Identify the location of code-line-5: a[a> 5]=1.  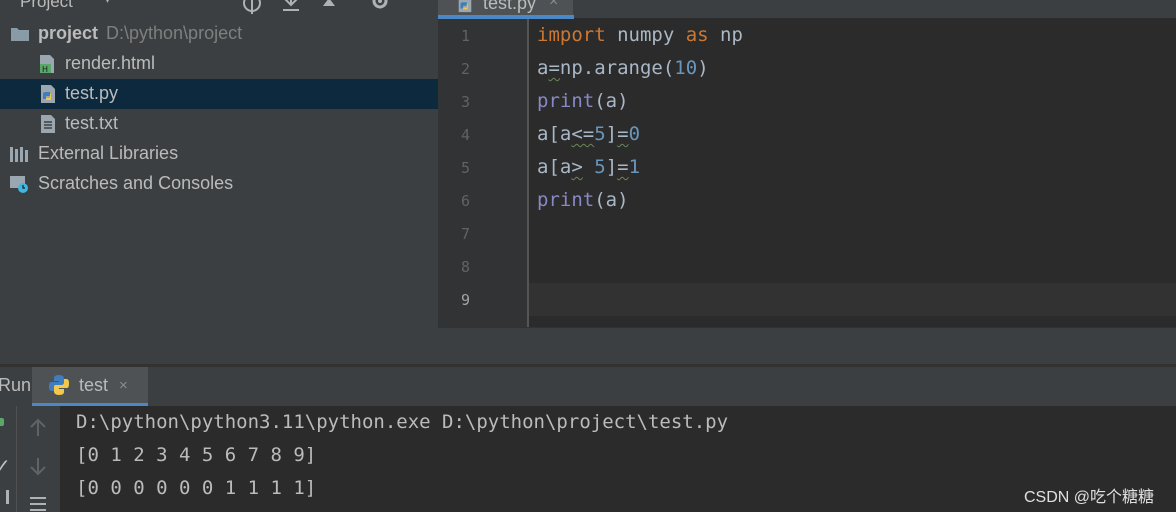
(589, 167).